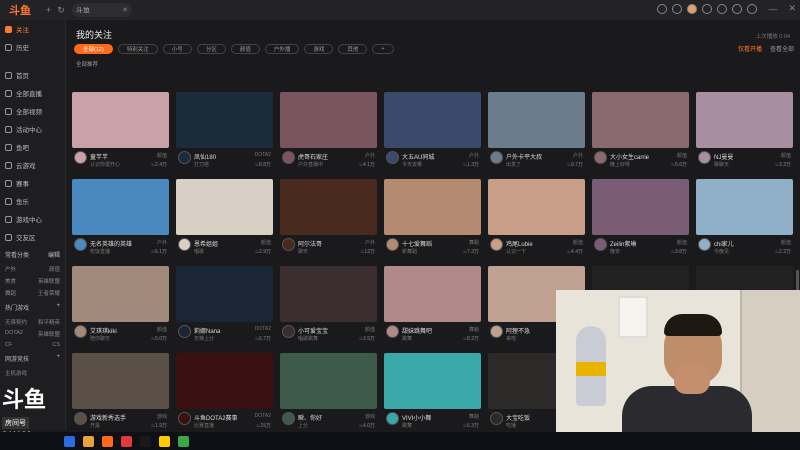  What do you see at coordinates (739, 156) in the screenshot?
I see `streamer-name: NJ曼曼` at bounding box center [739, 156].